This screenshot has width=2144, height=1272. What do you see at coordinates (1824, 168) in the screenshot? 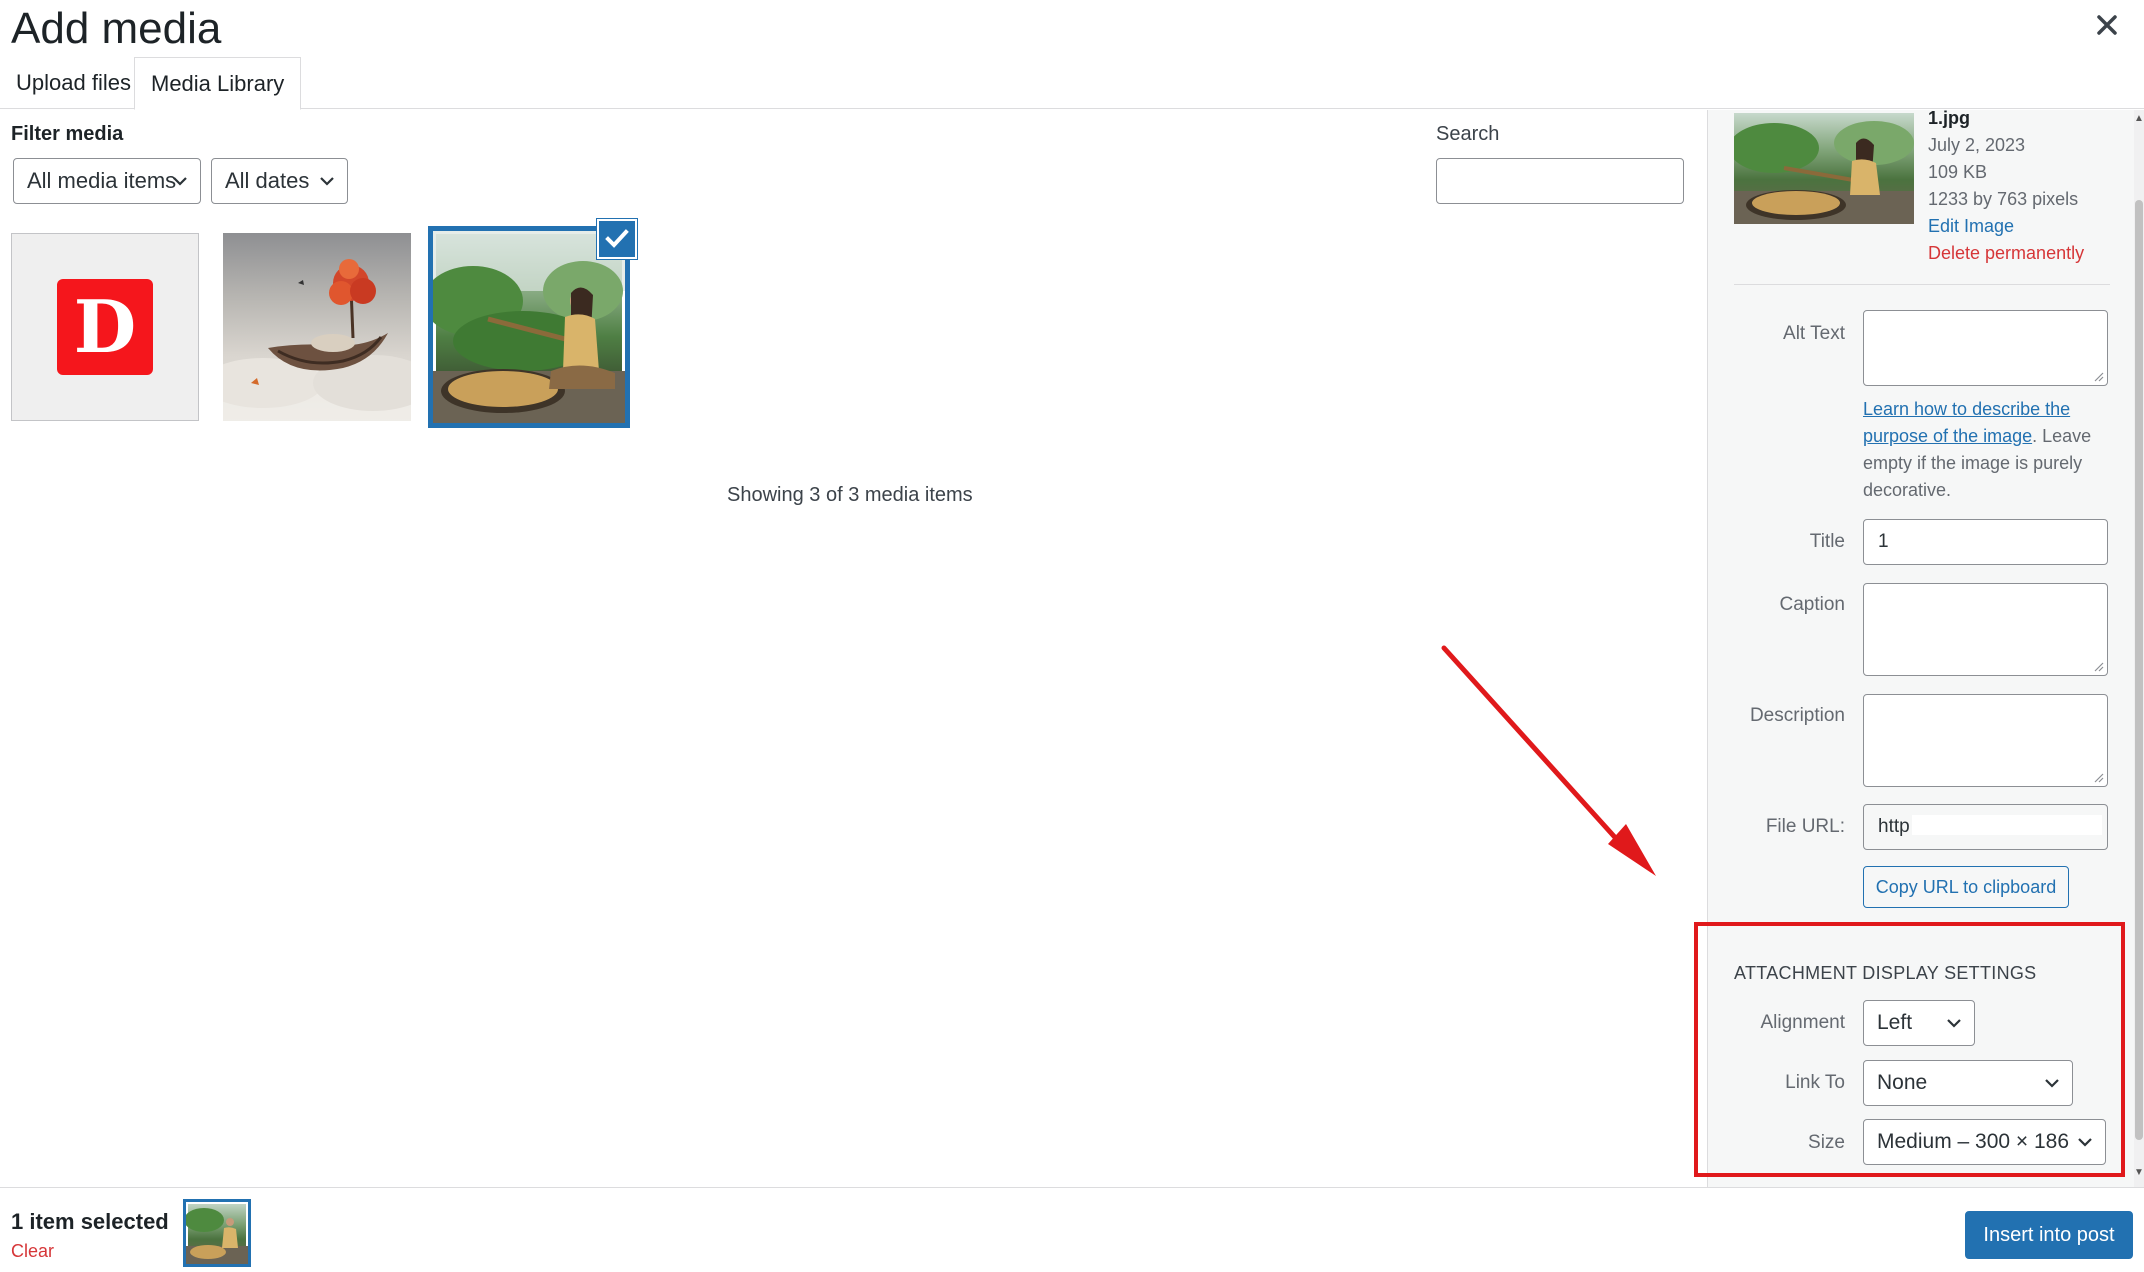
I see `attachment-preview` at bounding box center [1824, 168].